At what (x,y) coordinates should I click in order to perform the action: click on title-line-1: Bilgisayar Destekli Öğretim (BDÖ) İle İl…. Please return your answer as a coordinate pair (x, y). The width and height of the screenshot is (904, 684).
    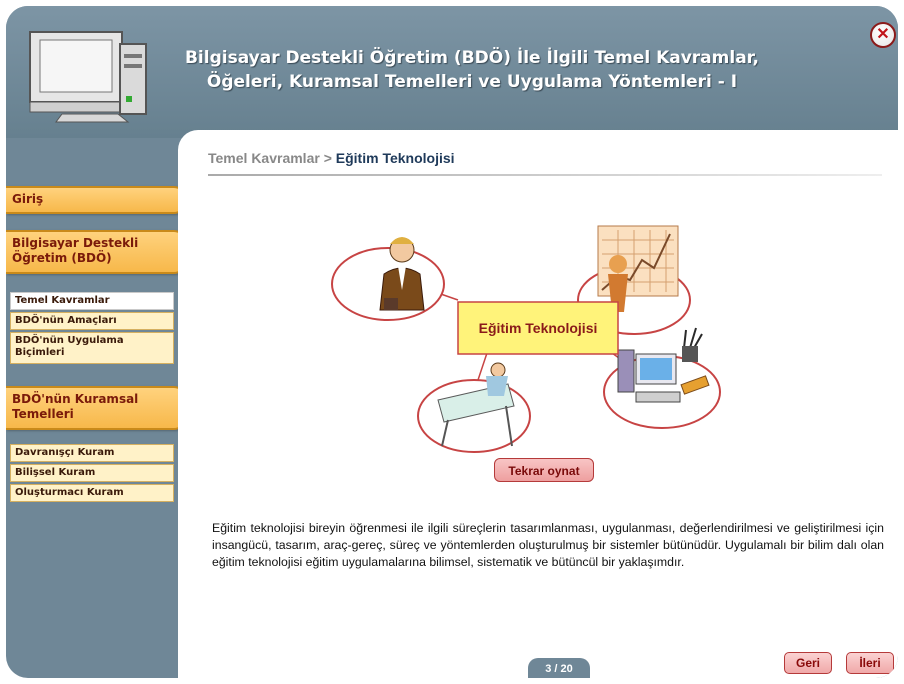
    Looking at the image, I should click on (472, 58).